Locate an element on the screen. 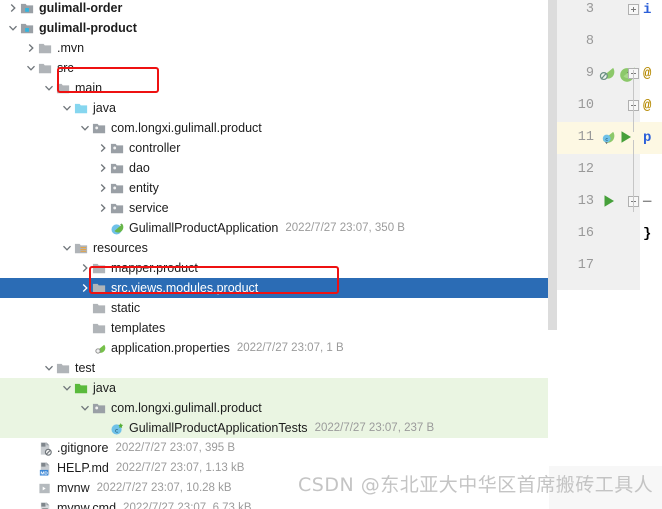 This screenshot has height=509, width=662. tree-row-label: templates is located at coordinates (138, 328).